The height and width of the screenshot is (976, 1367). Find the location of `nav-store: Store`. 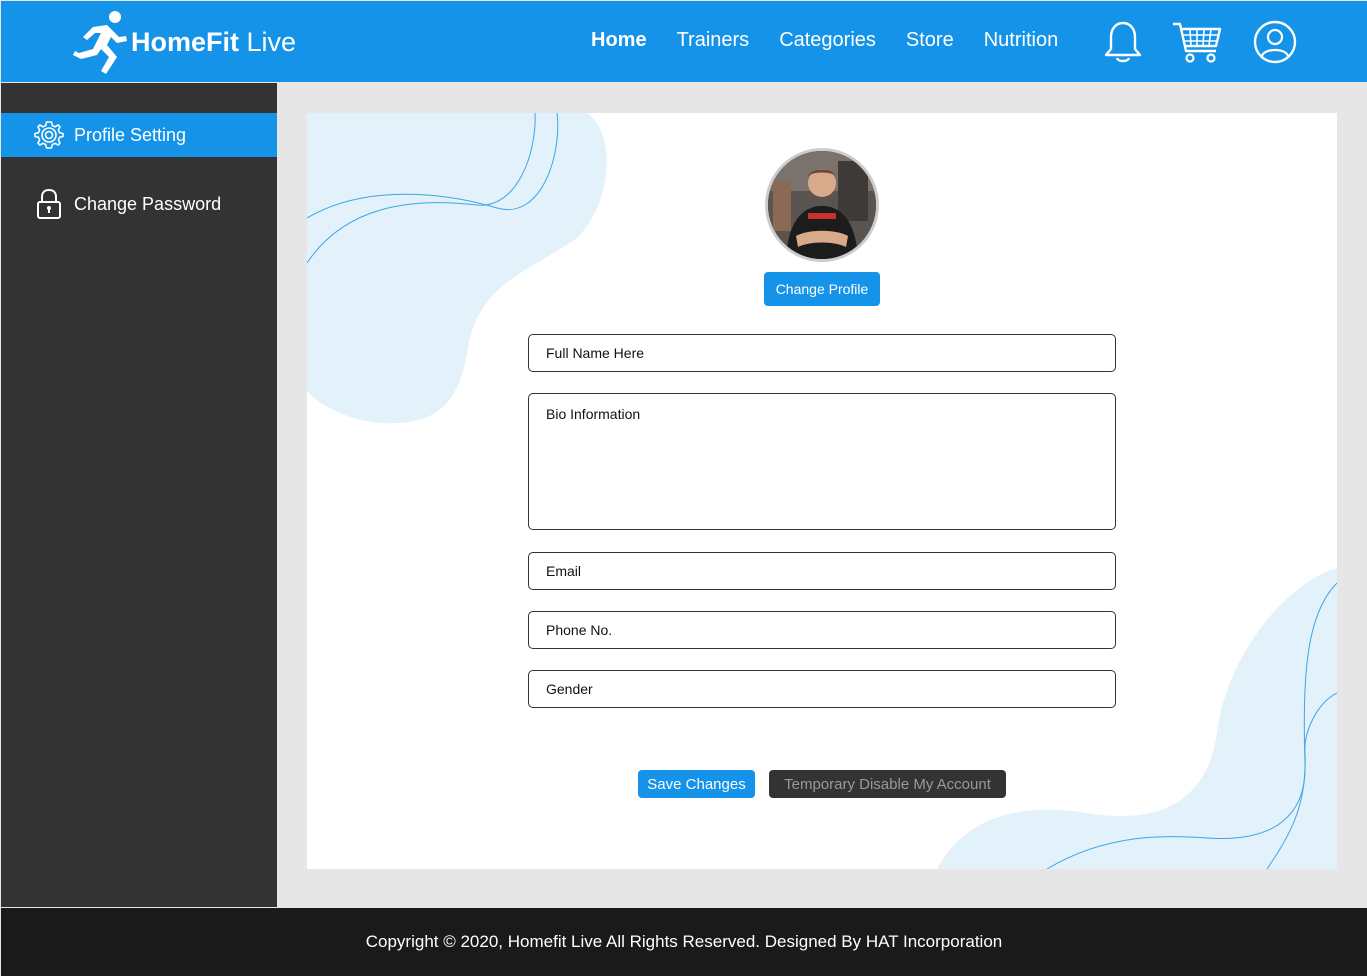

nav-store: Store is located at coordinates (930, 40).